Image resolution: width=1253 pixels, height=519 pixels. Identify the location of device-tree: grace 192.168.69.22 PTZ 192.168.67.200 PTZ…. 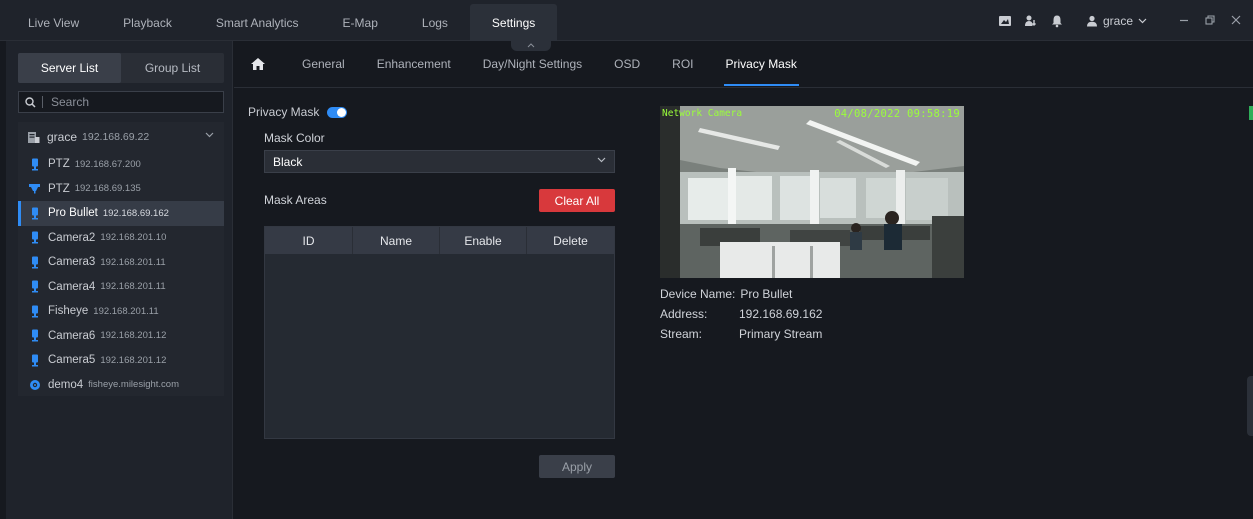
(121, 259).